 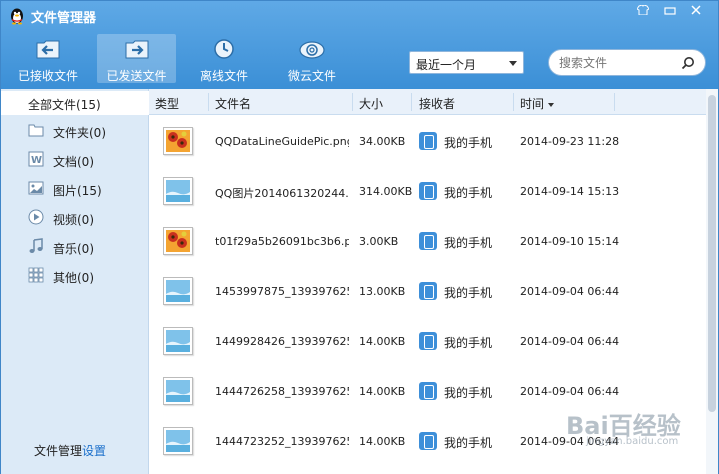 I want to click on tab-offline-files: 离线文件, so click(x=224, y=58).